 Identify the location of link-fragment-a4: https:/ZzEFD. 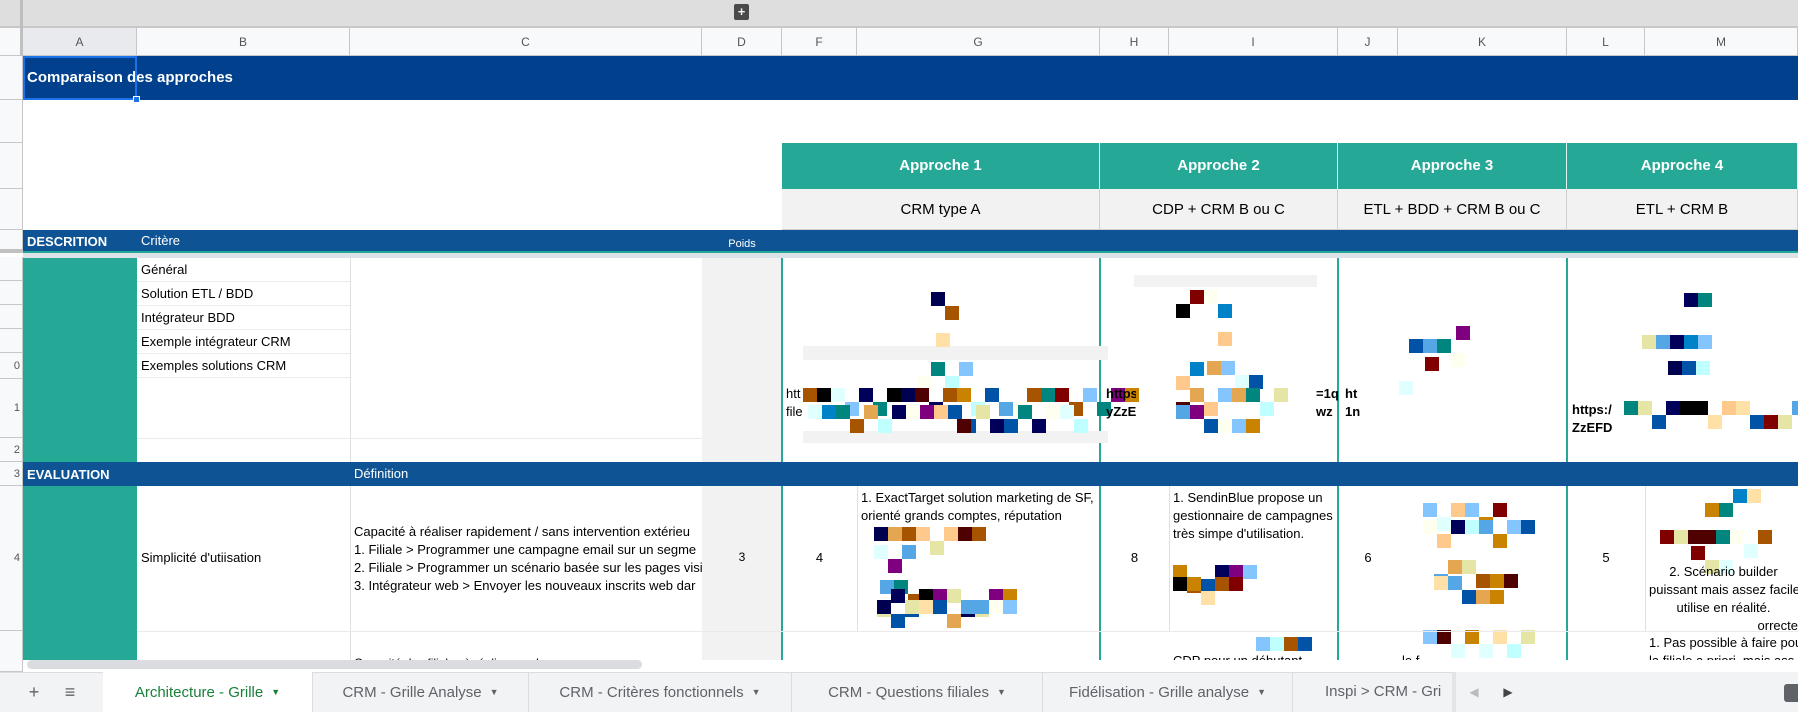
(1594, 419).